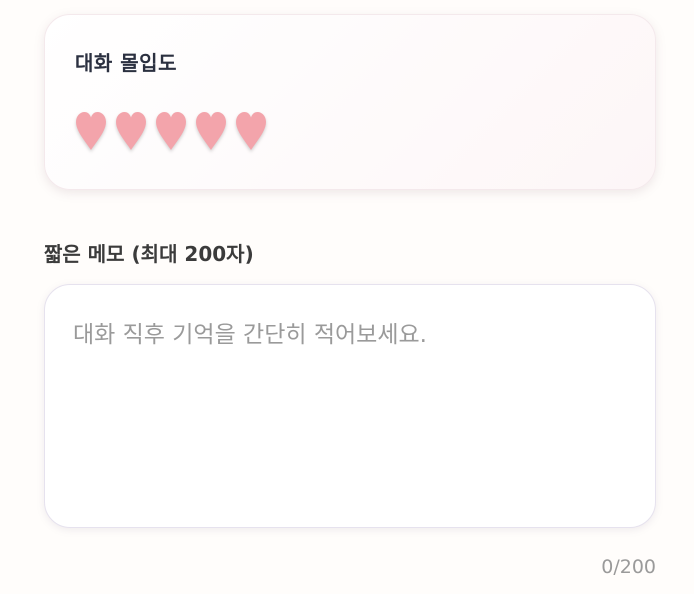 Image resolution: width=694 pixels, height=594 pixels. I want to click on memo-label: 짧은 메모 (최대 200자), so click(149, 254).